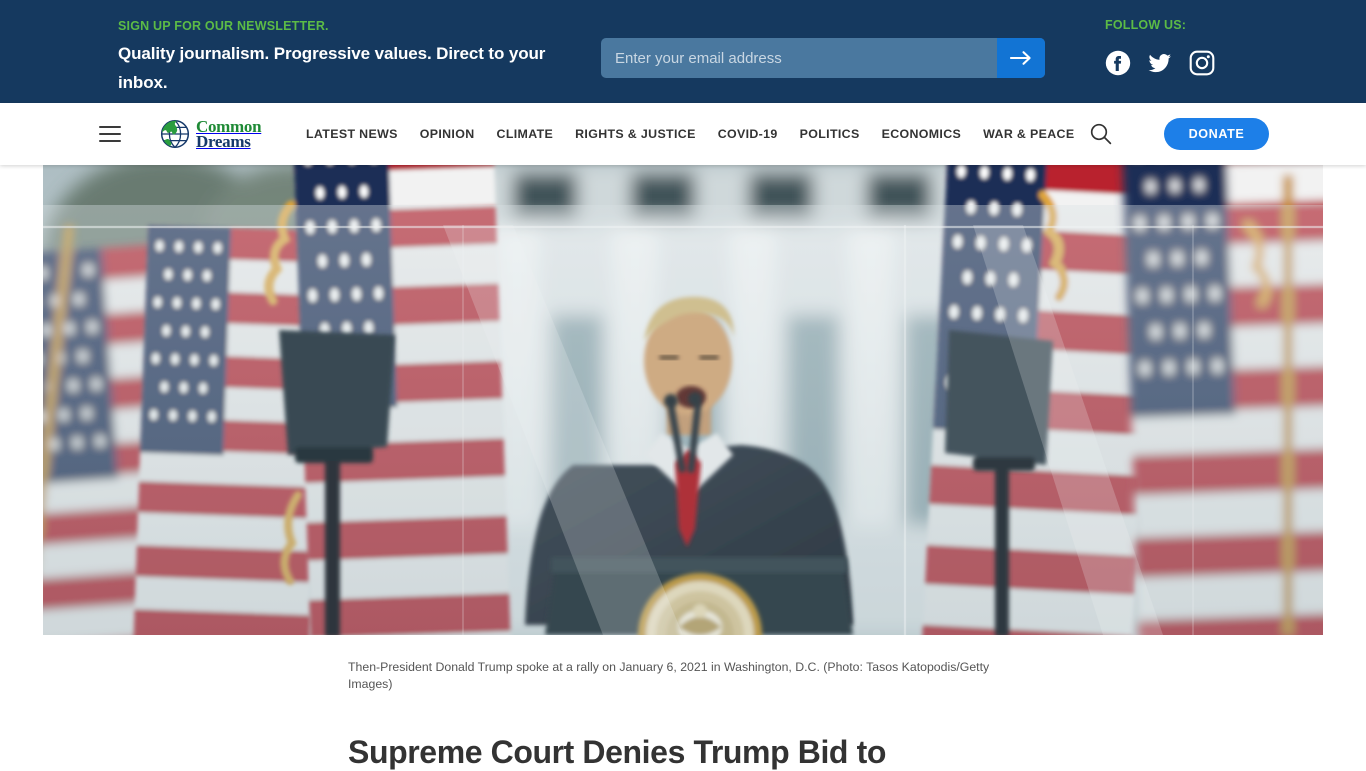 The image size is (1366, 771). I want to click on nav-item-politics: POLITICS, so click(830, 134).